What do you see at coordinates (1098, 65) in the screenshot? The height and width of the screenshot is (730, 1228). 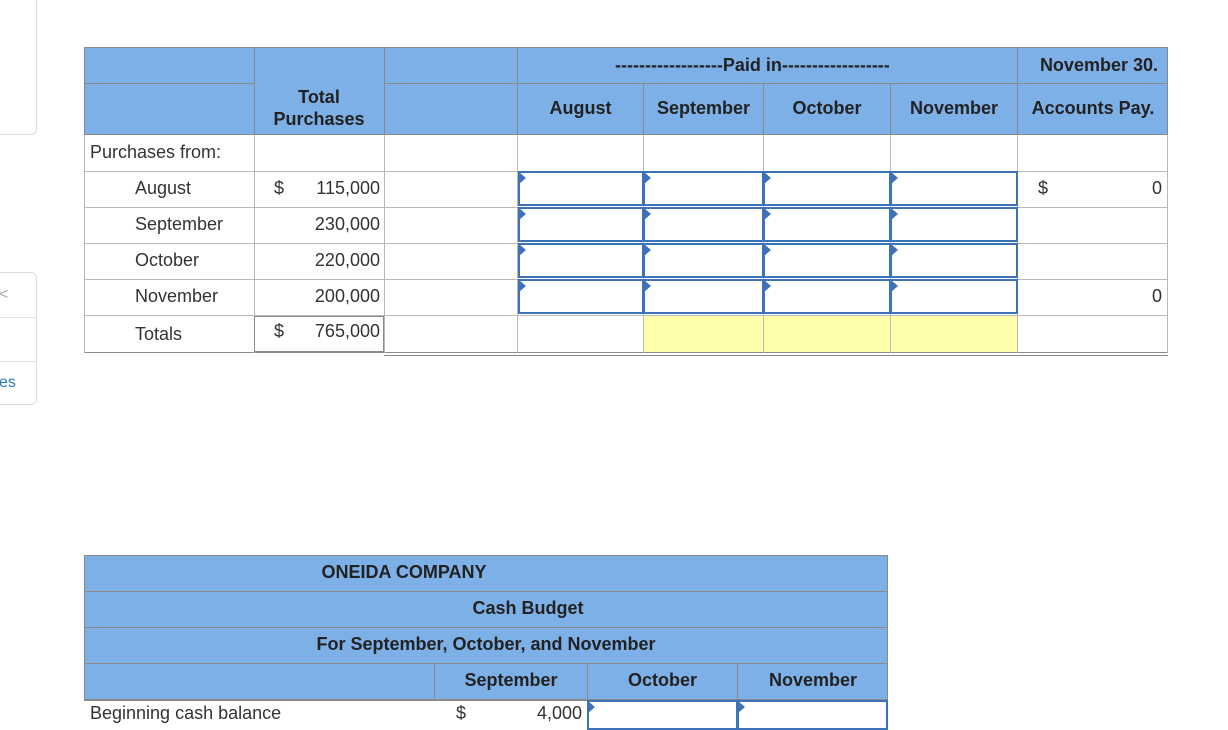 I see `november-30-header: November 30.` at bounding box center [1098, 65].